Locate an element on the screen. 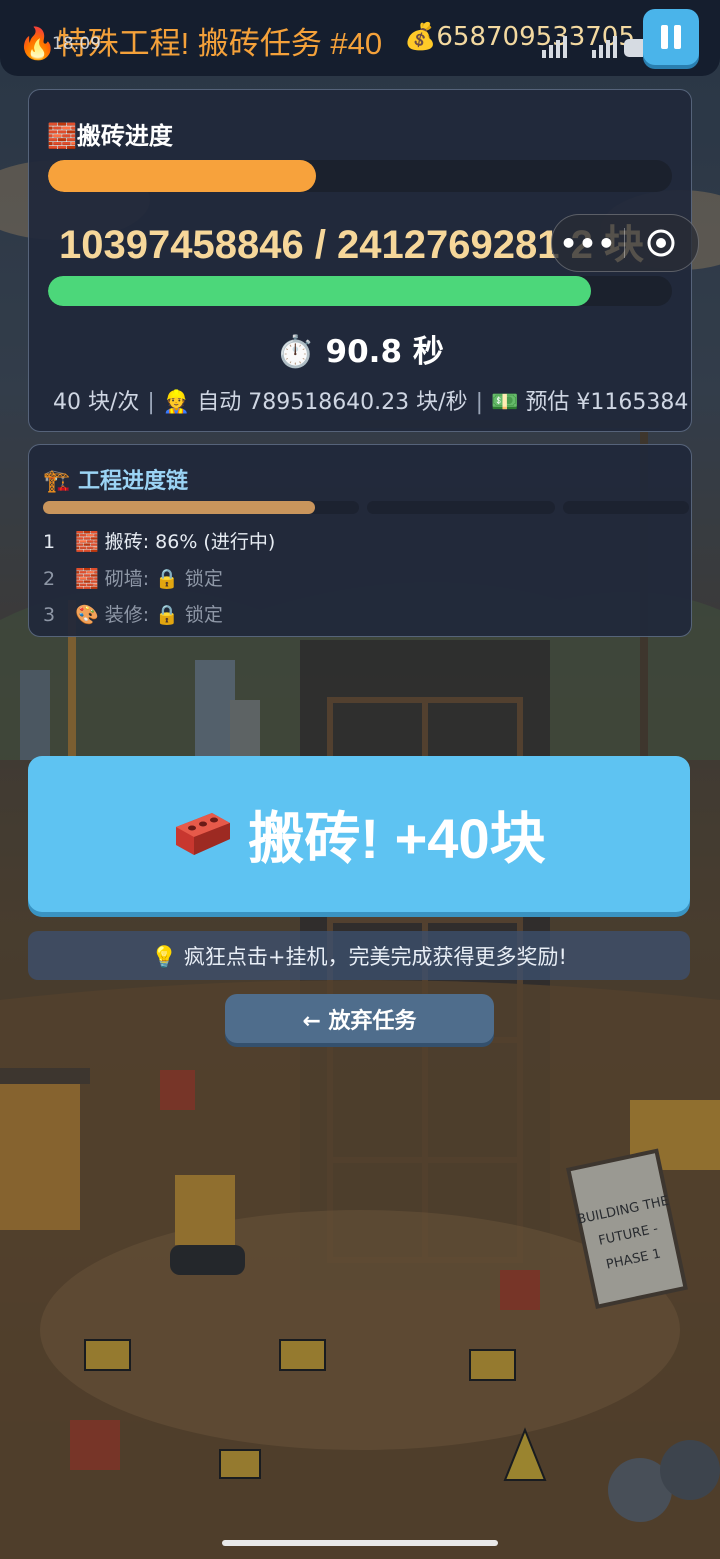 The image size is (720, 1559). per-click-rate: 40 块/次 is located at coordinates (96, 402).